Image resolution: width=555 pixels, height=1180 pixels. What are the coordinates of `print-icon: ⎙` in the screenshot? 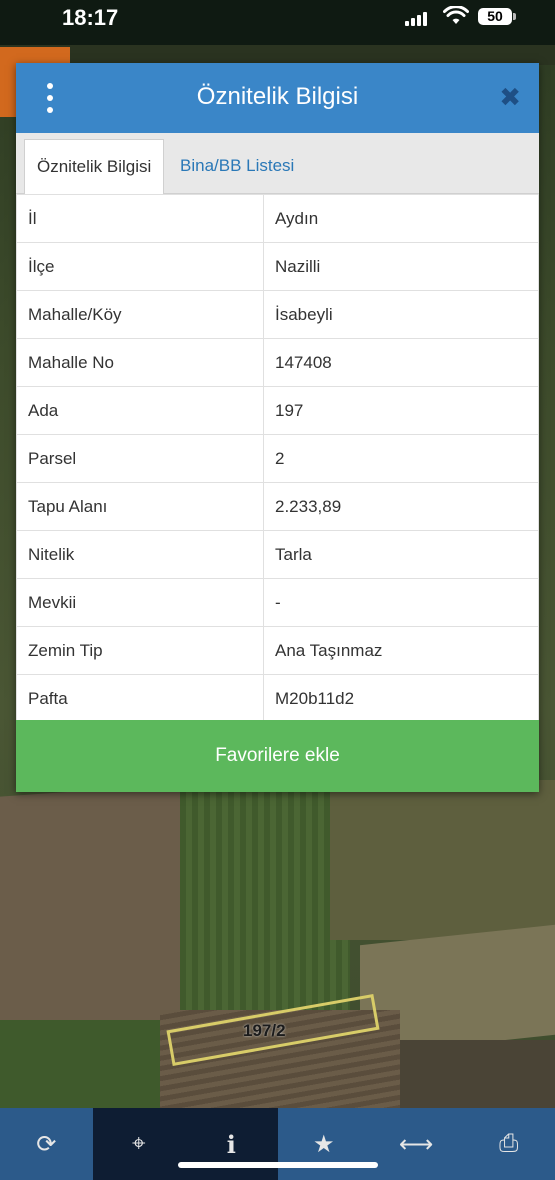 It's located at (509, 1144).